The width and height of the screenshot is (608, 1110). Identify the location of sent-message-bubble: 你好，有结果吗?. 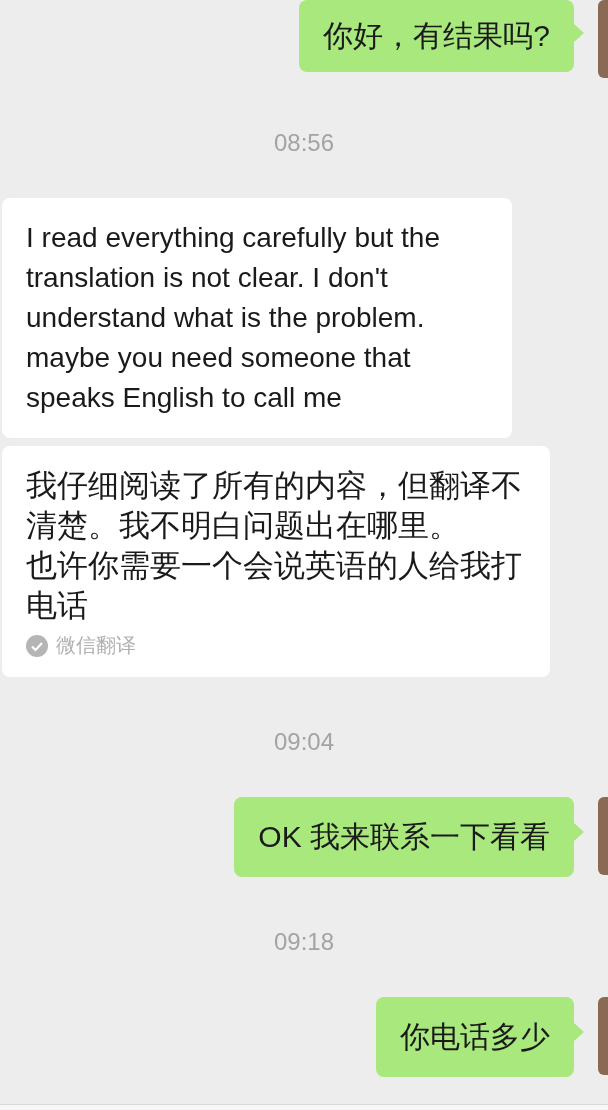
(436, 36).